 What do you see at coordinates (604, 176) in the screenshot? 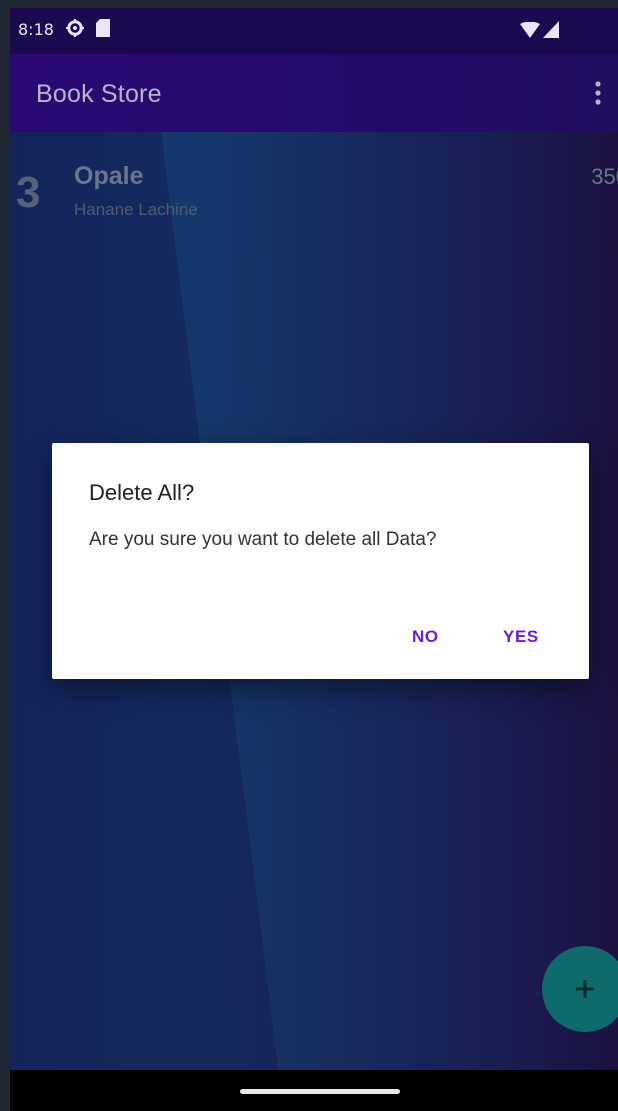
I see `book-price: 350` at bounding box center [604, 176].